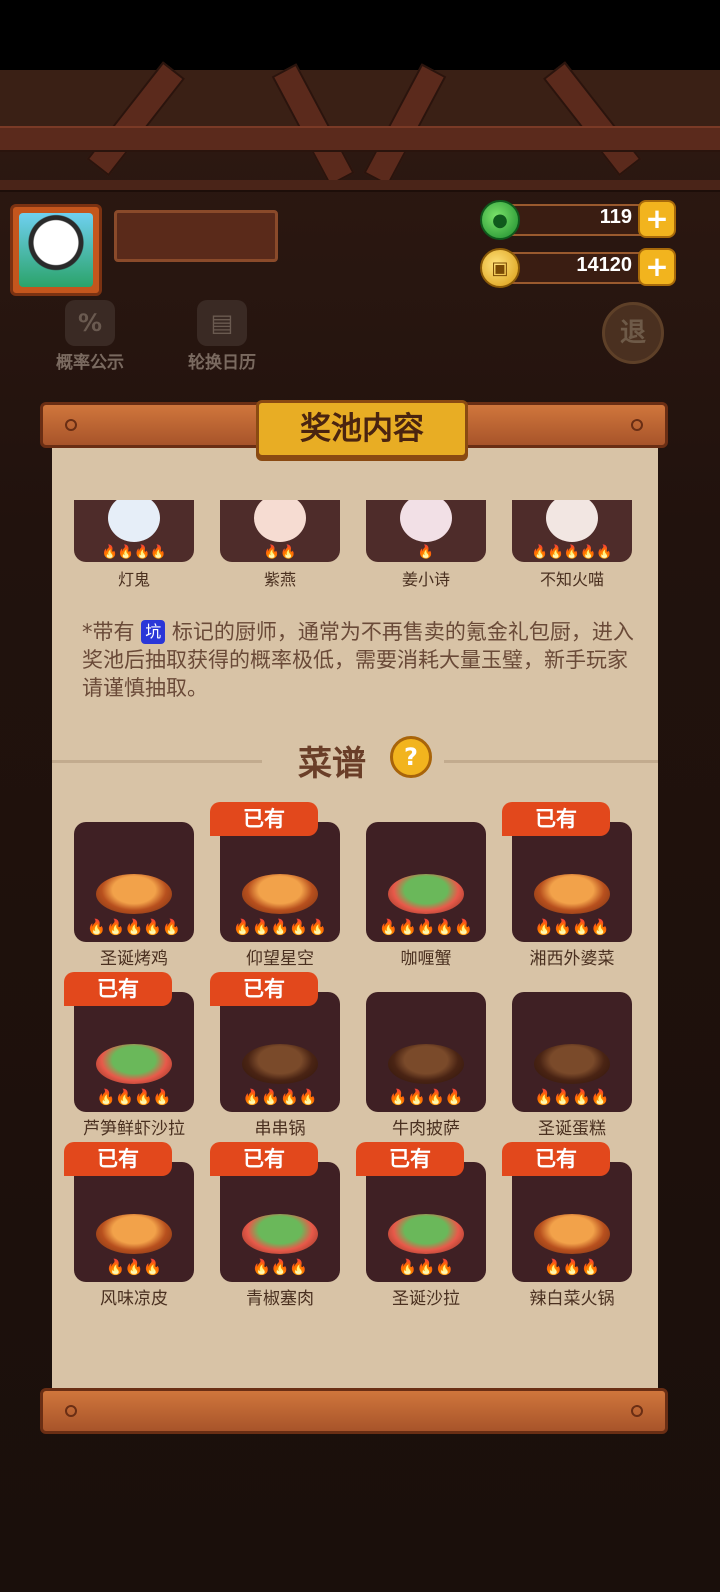  What do you see at coordinates (567, 1227) in the screenshot?
I see `recipe-card: 🔥🔥🔥 辣白菜火锅 已有` at bounding box center [567, 1227].